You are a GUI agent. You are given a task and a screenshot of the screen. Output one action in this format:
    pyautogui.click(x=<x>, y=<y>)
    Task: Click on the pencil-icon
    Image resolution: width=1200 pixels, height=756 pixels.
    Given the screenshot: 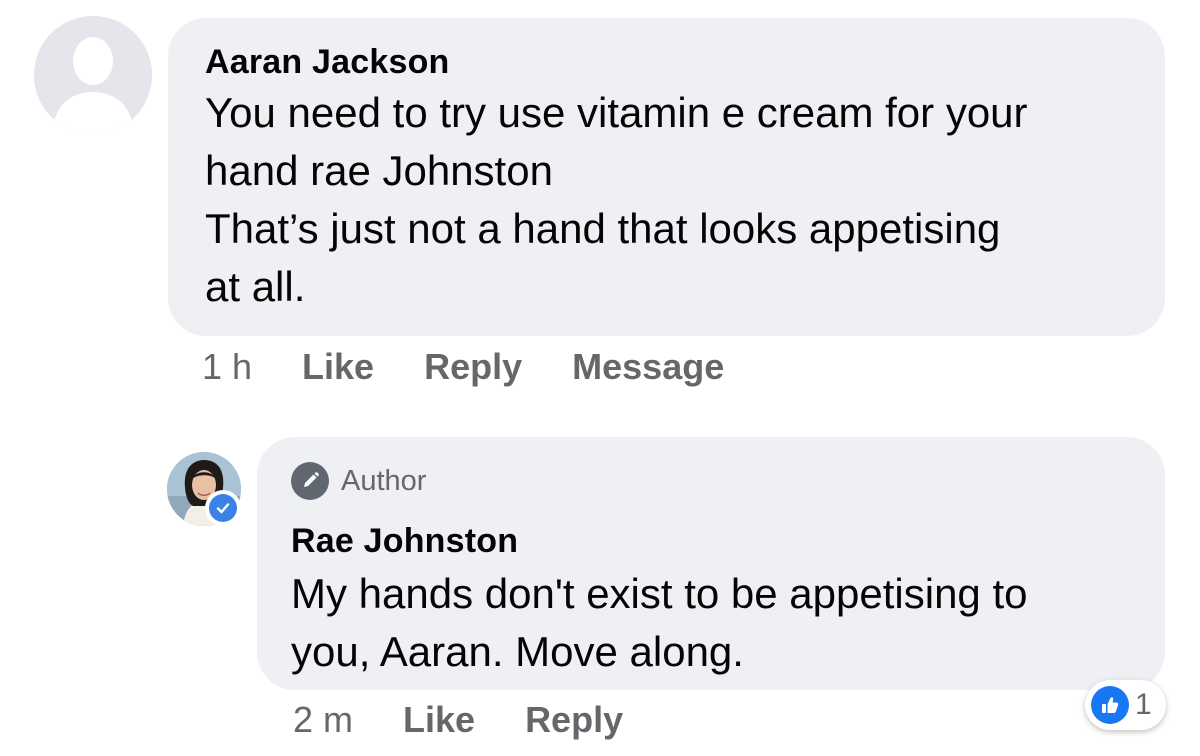 What is the action you would take?
    pyautogui.click(x=310, y=481)
    